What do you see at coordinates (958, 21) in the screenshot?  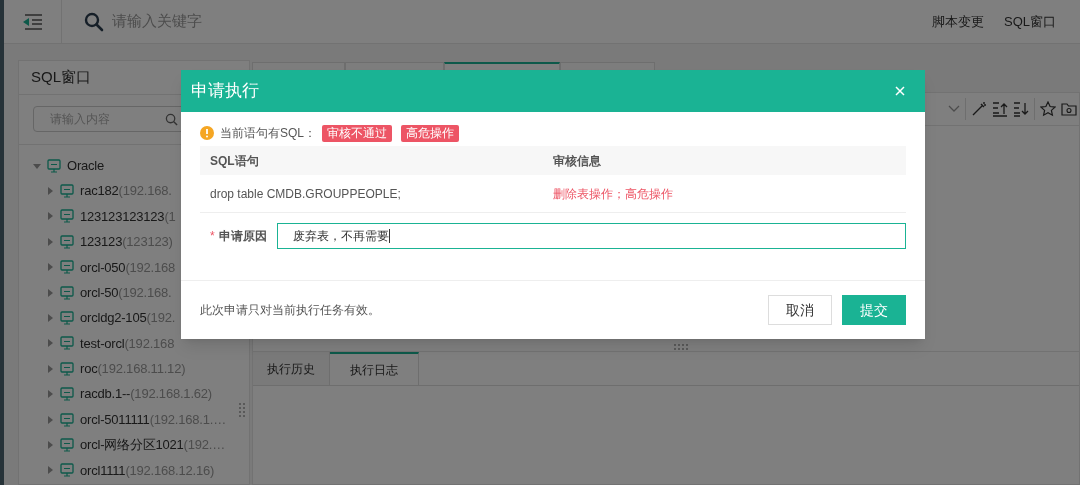 I see `nav-link: 脚本变更` at bounding box center [958, 21].